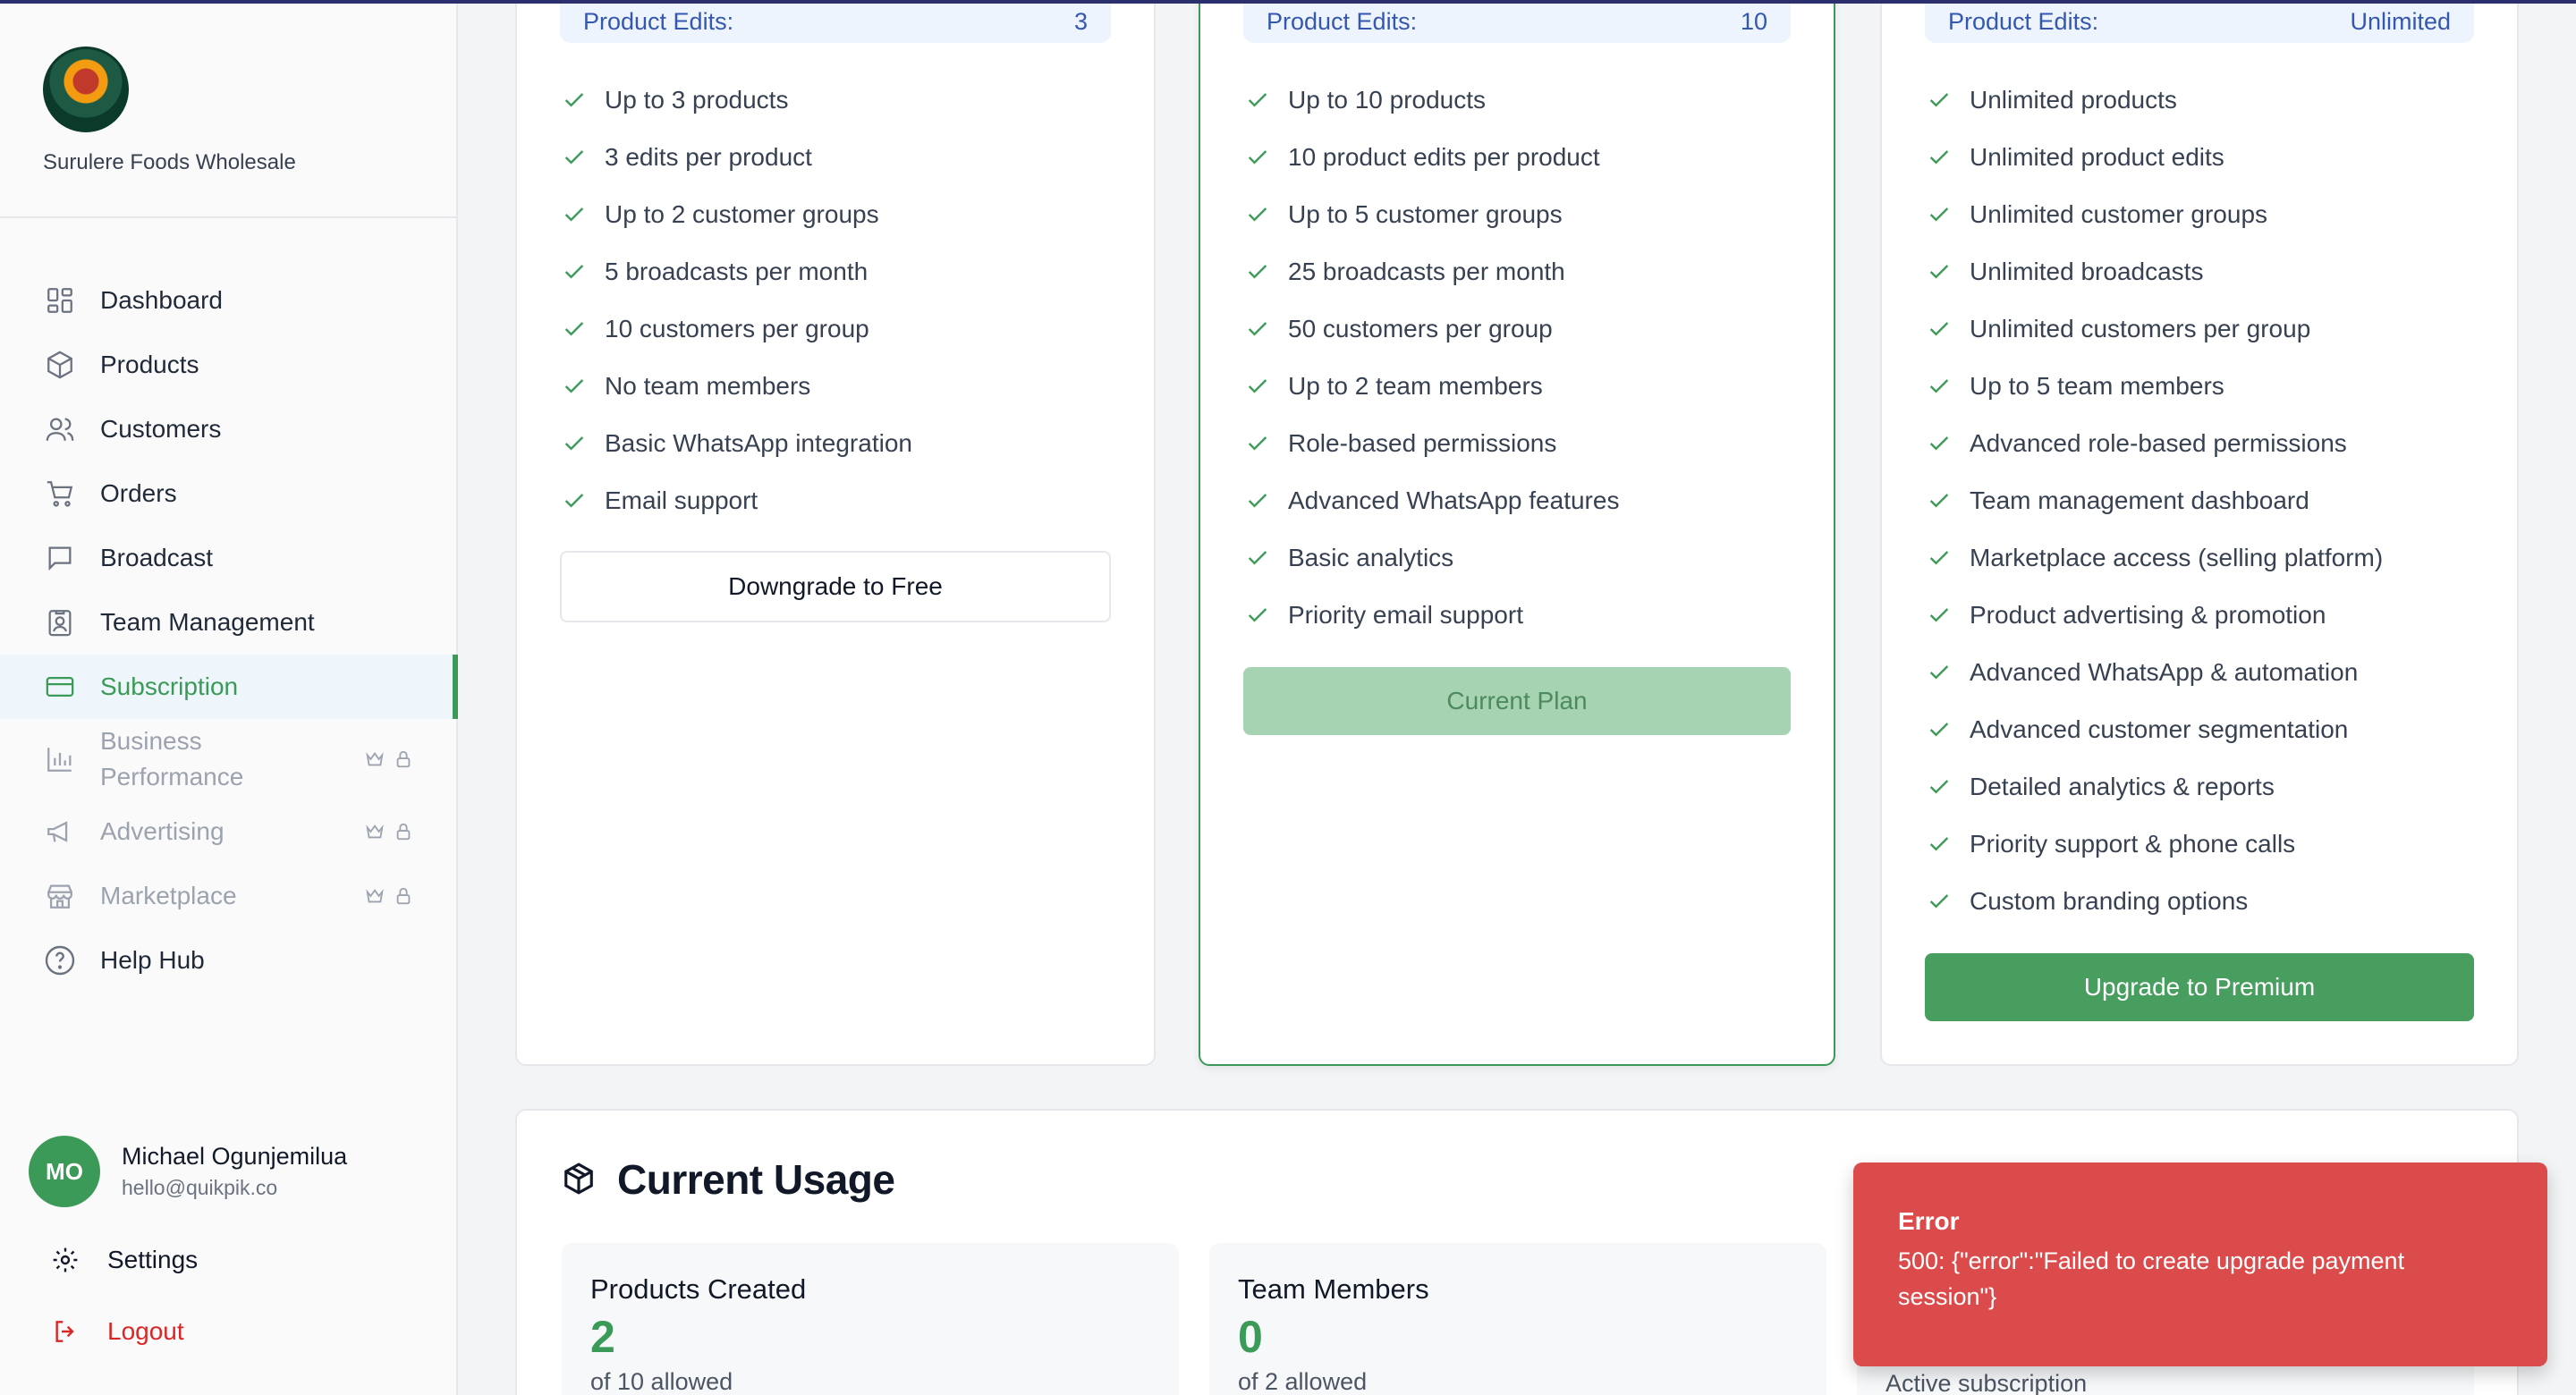 This screenshot has height=1395, width=2576. What do you see at coordinates (2158, 443) in the screenshot?
I see `feature-text: Advanced role-based permissions` at bounding box center [2158, 443].